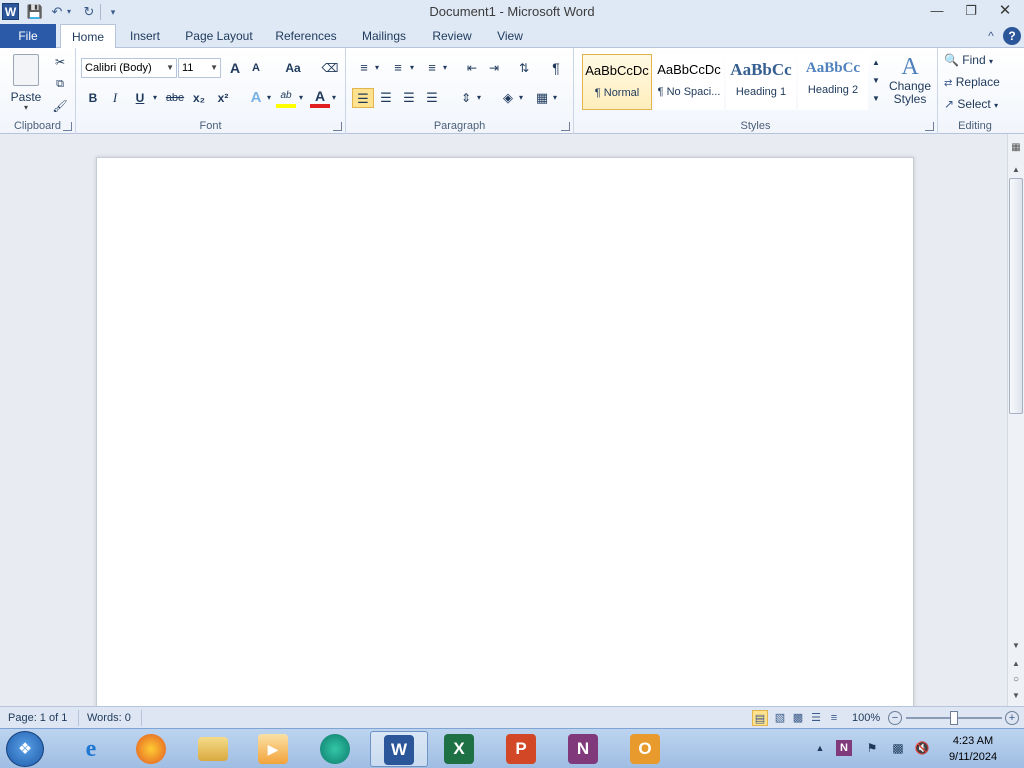 The image size is (1024, 768). I want to click on ruler-toggle-icon: ▦, so click(1016, 147).